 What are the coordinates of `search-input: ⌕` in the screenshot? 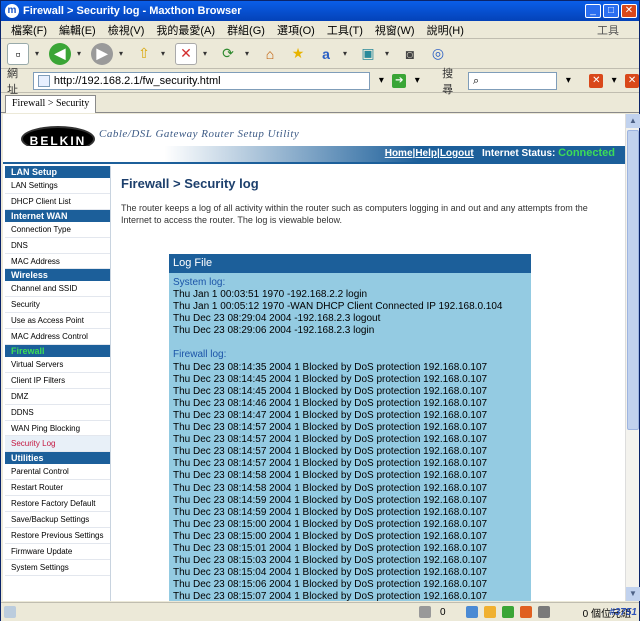 It's located at (513, 80).